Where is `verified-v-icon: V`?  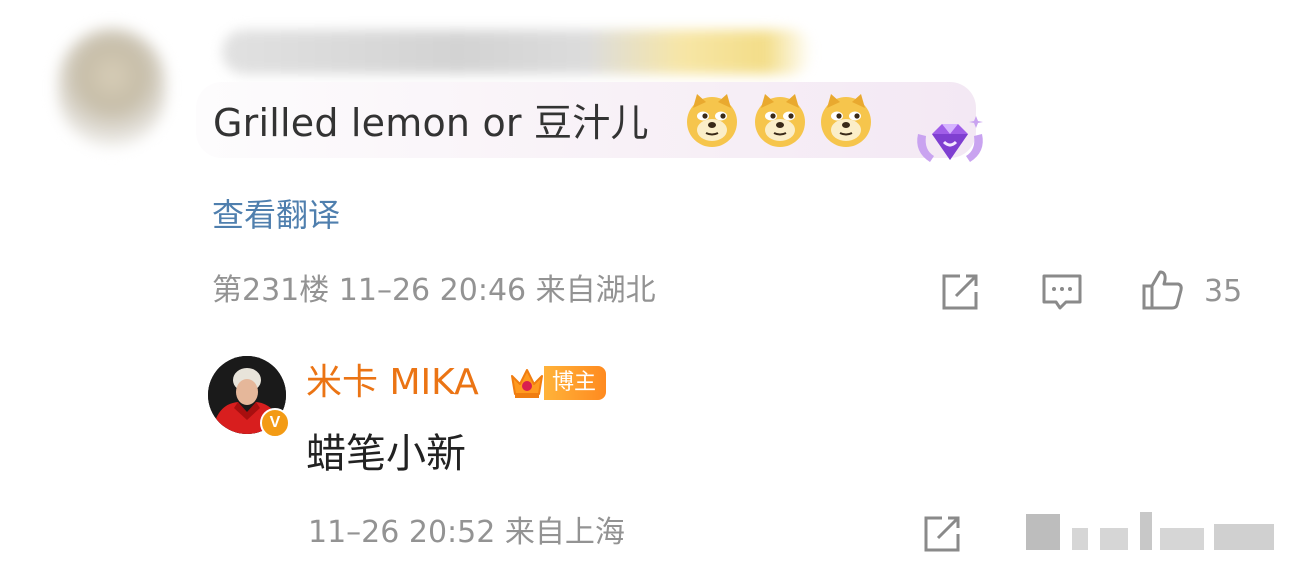
verified-v-icon: V is located at coordinates (275, 423).